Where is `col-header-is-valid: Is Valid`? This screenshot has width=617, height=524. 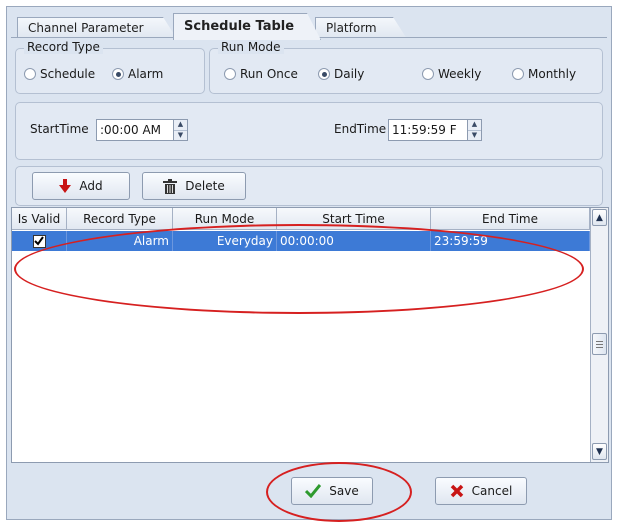
col-header-is-valid: Is Valid is located at coordinates (39, 219).